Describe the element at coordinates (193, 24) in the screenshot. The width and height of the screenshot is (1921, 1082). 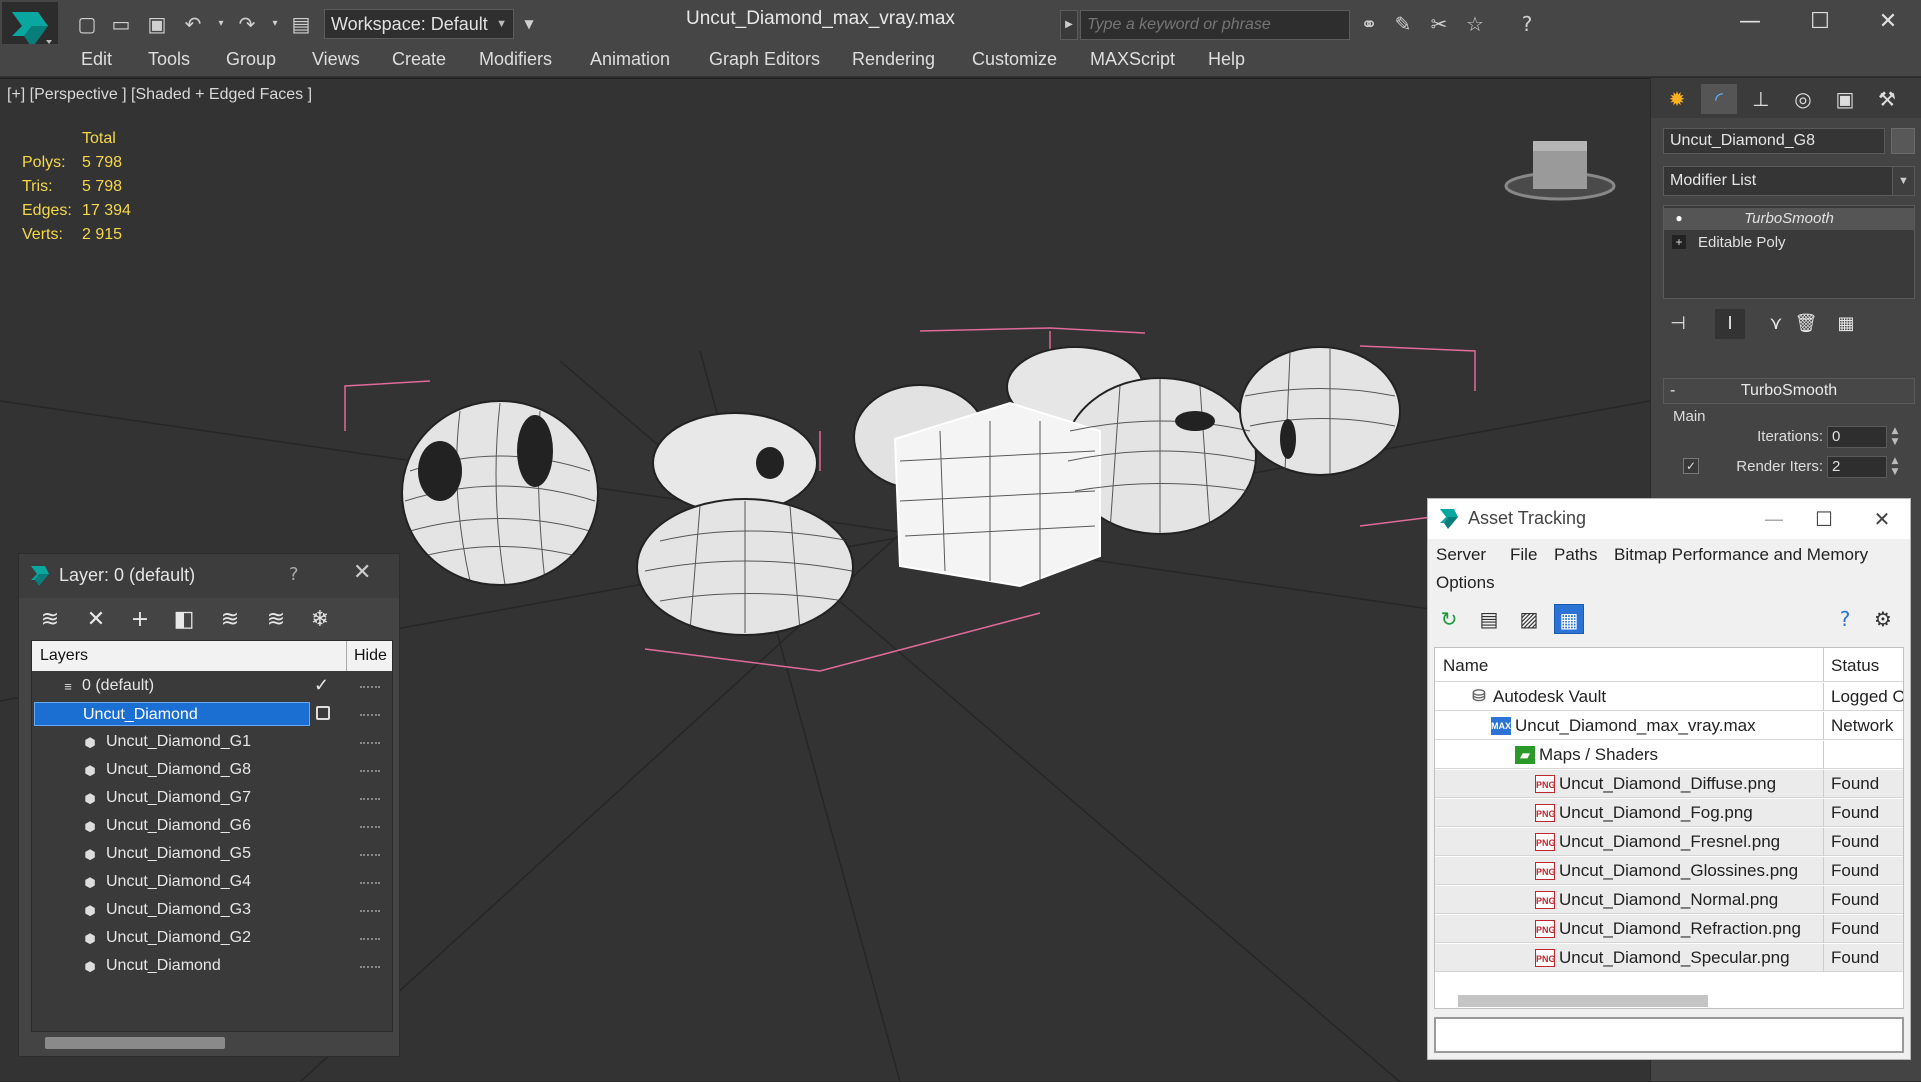
I see `undo-icon: ↶` at that location.